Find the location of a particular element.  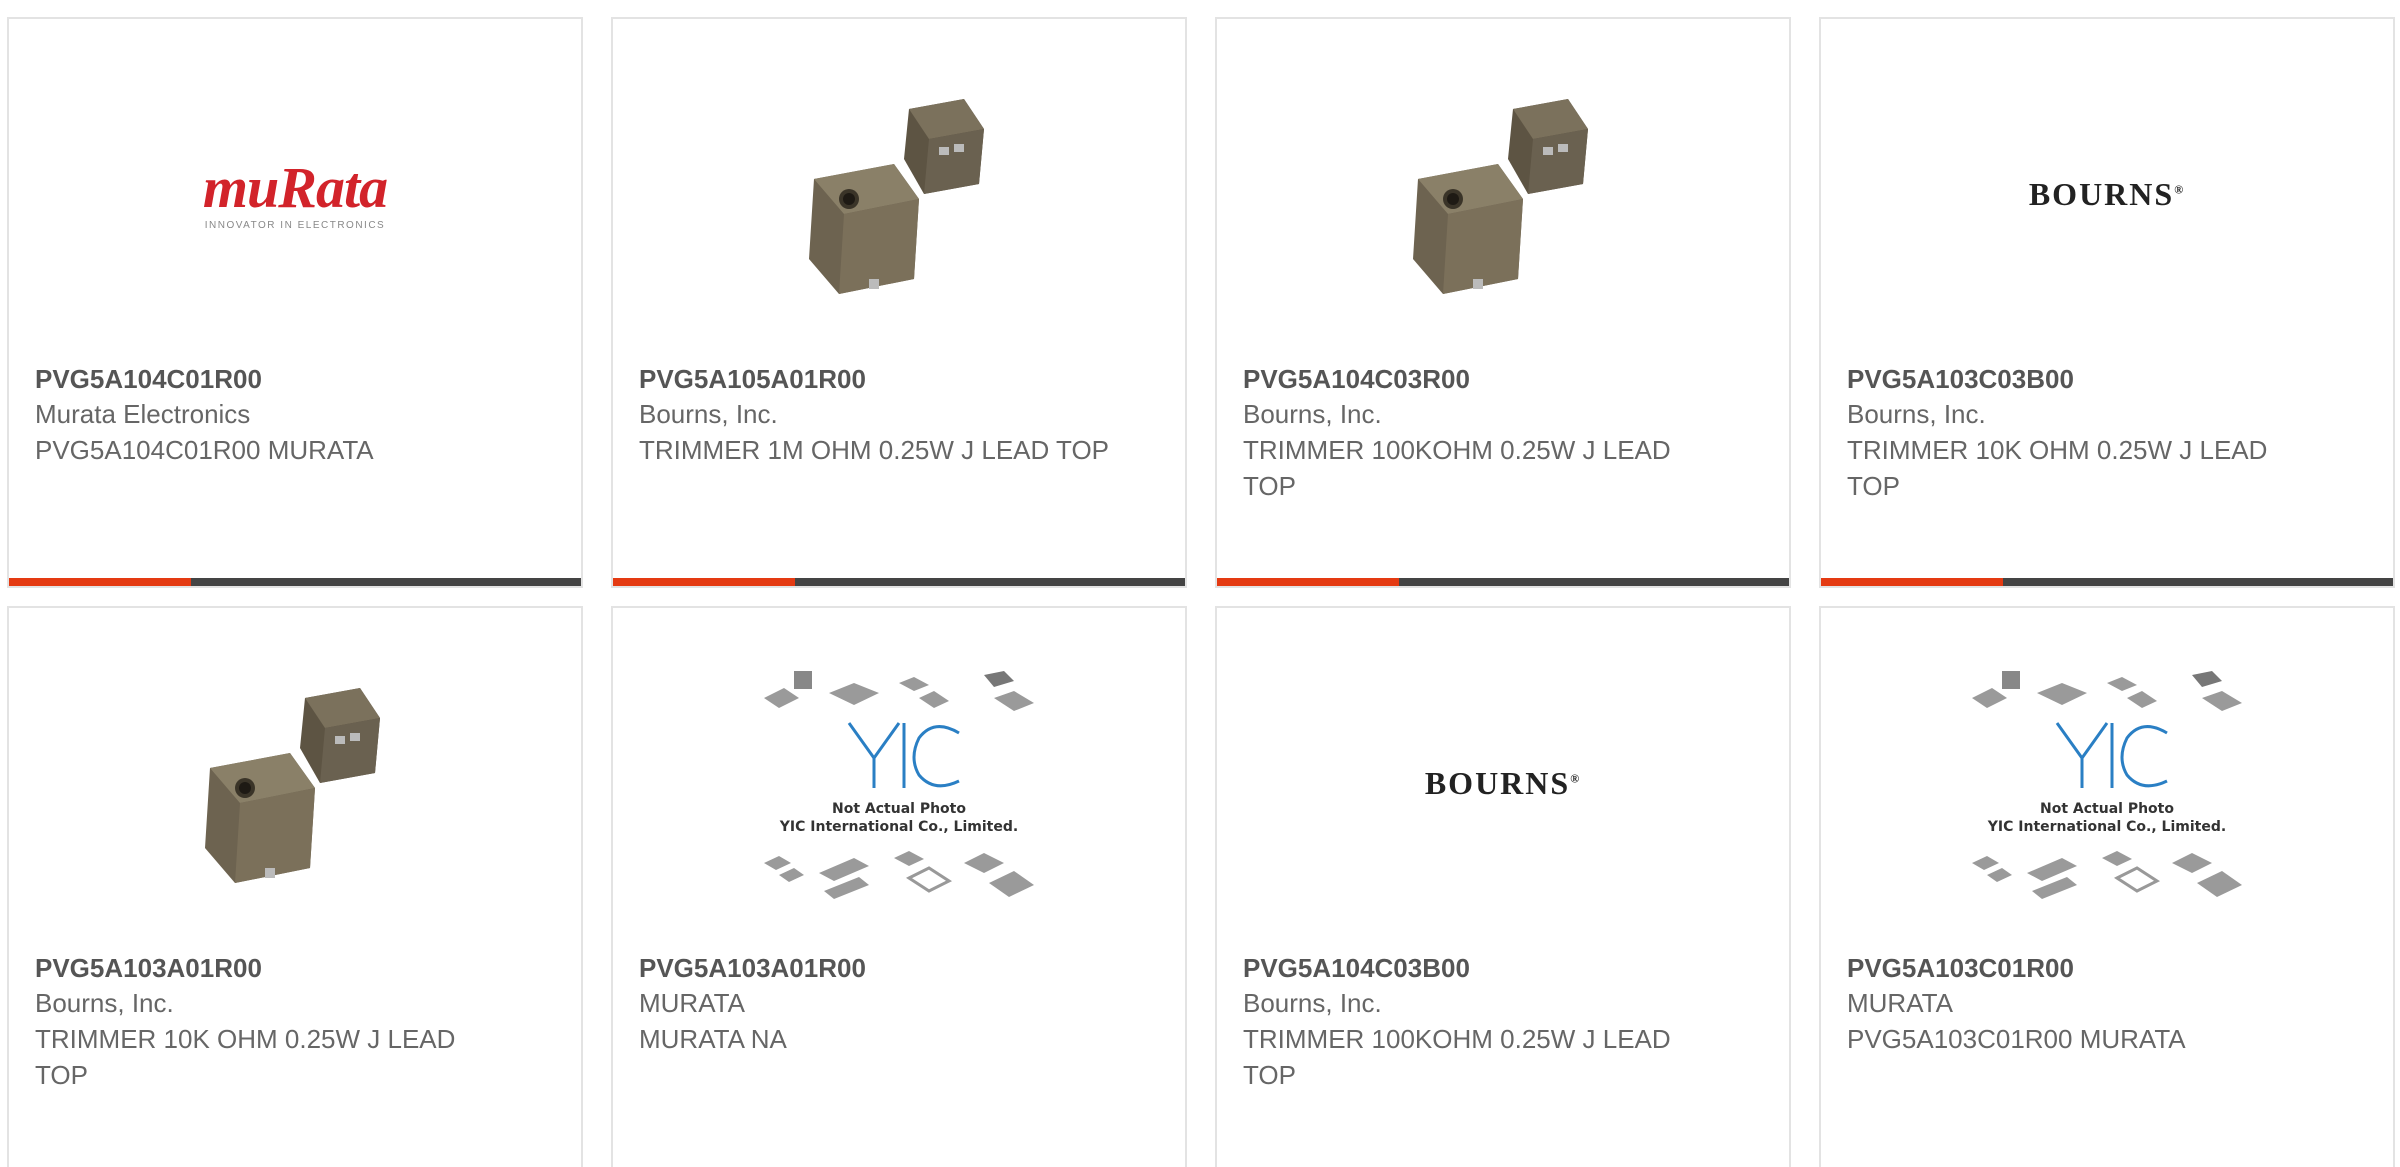

manufacturer-name: Murata Electronics is located at coordinates (143, 414).